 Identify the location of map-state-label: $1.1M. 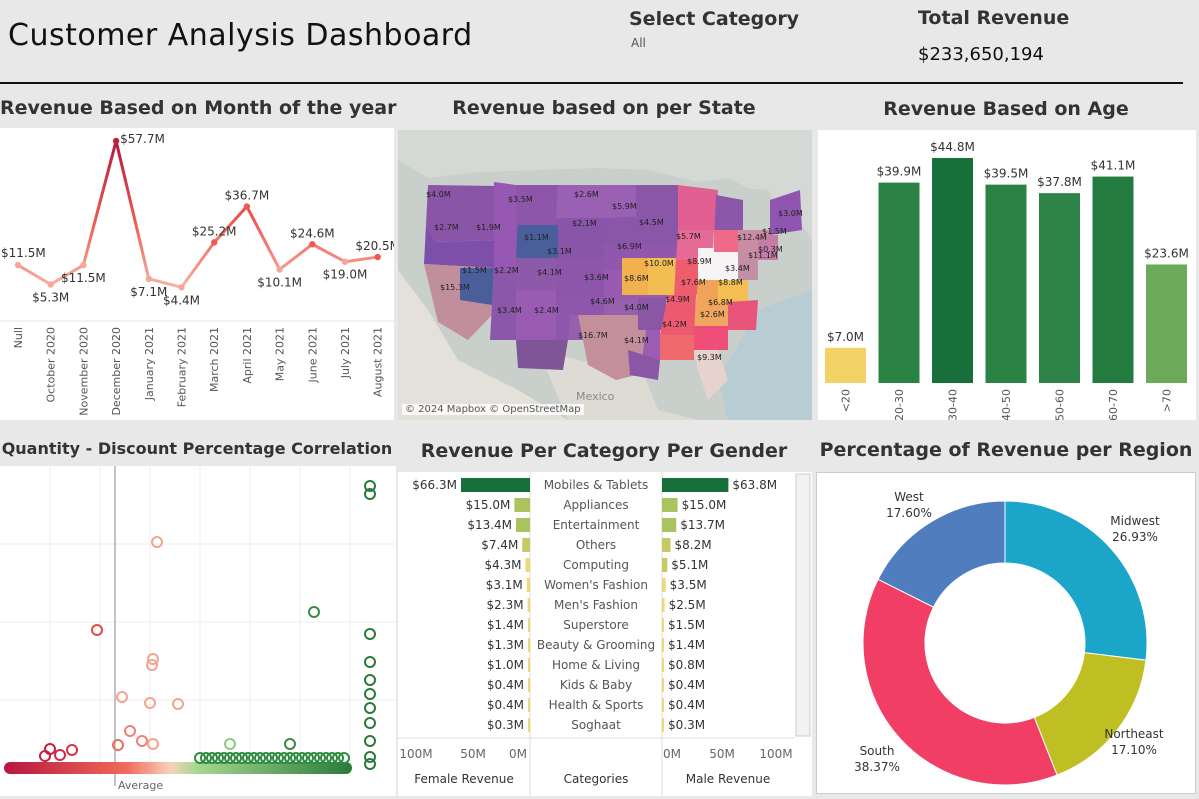
(536, 237).